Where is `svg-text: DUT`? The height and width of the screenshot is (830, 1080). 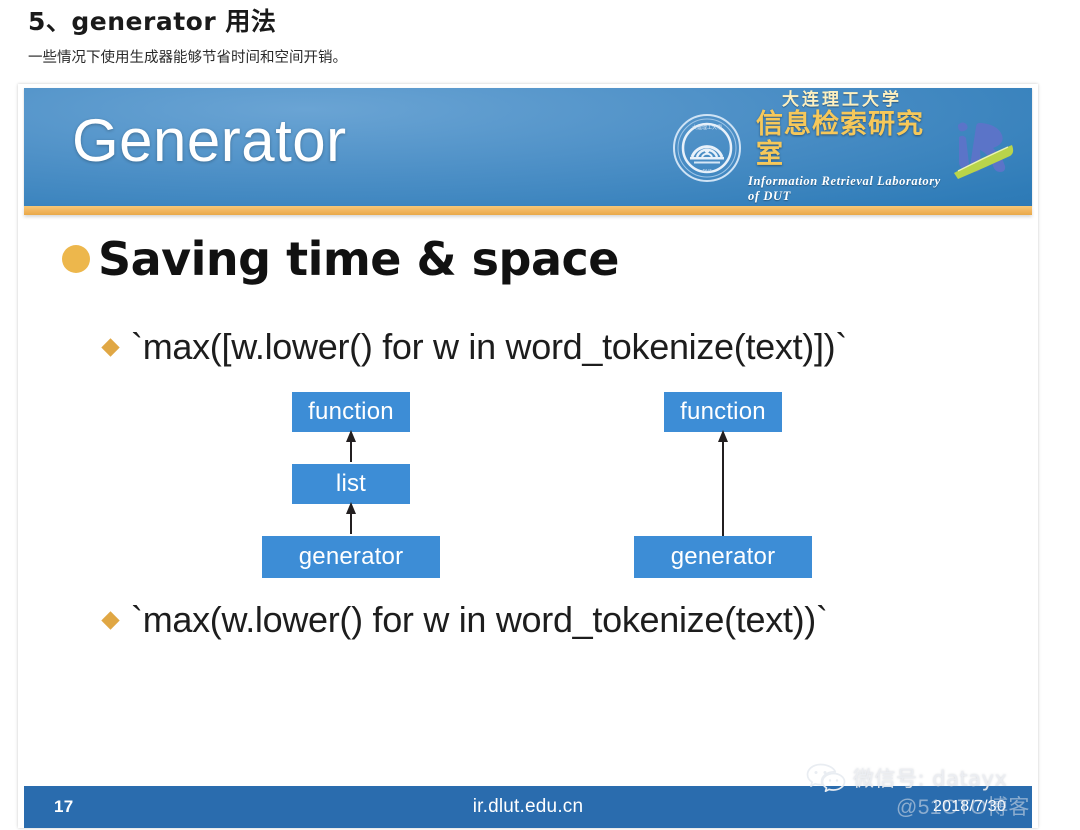 svg-text: DUT is located at coordinates (706, 170).